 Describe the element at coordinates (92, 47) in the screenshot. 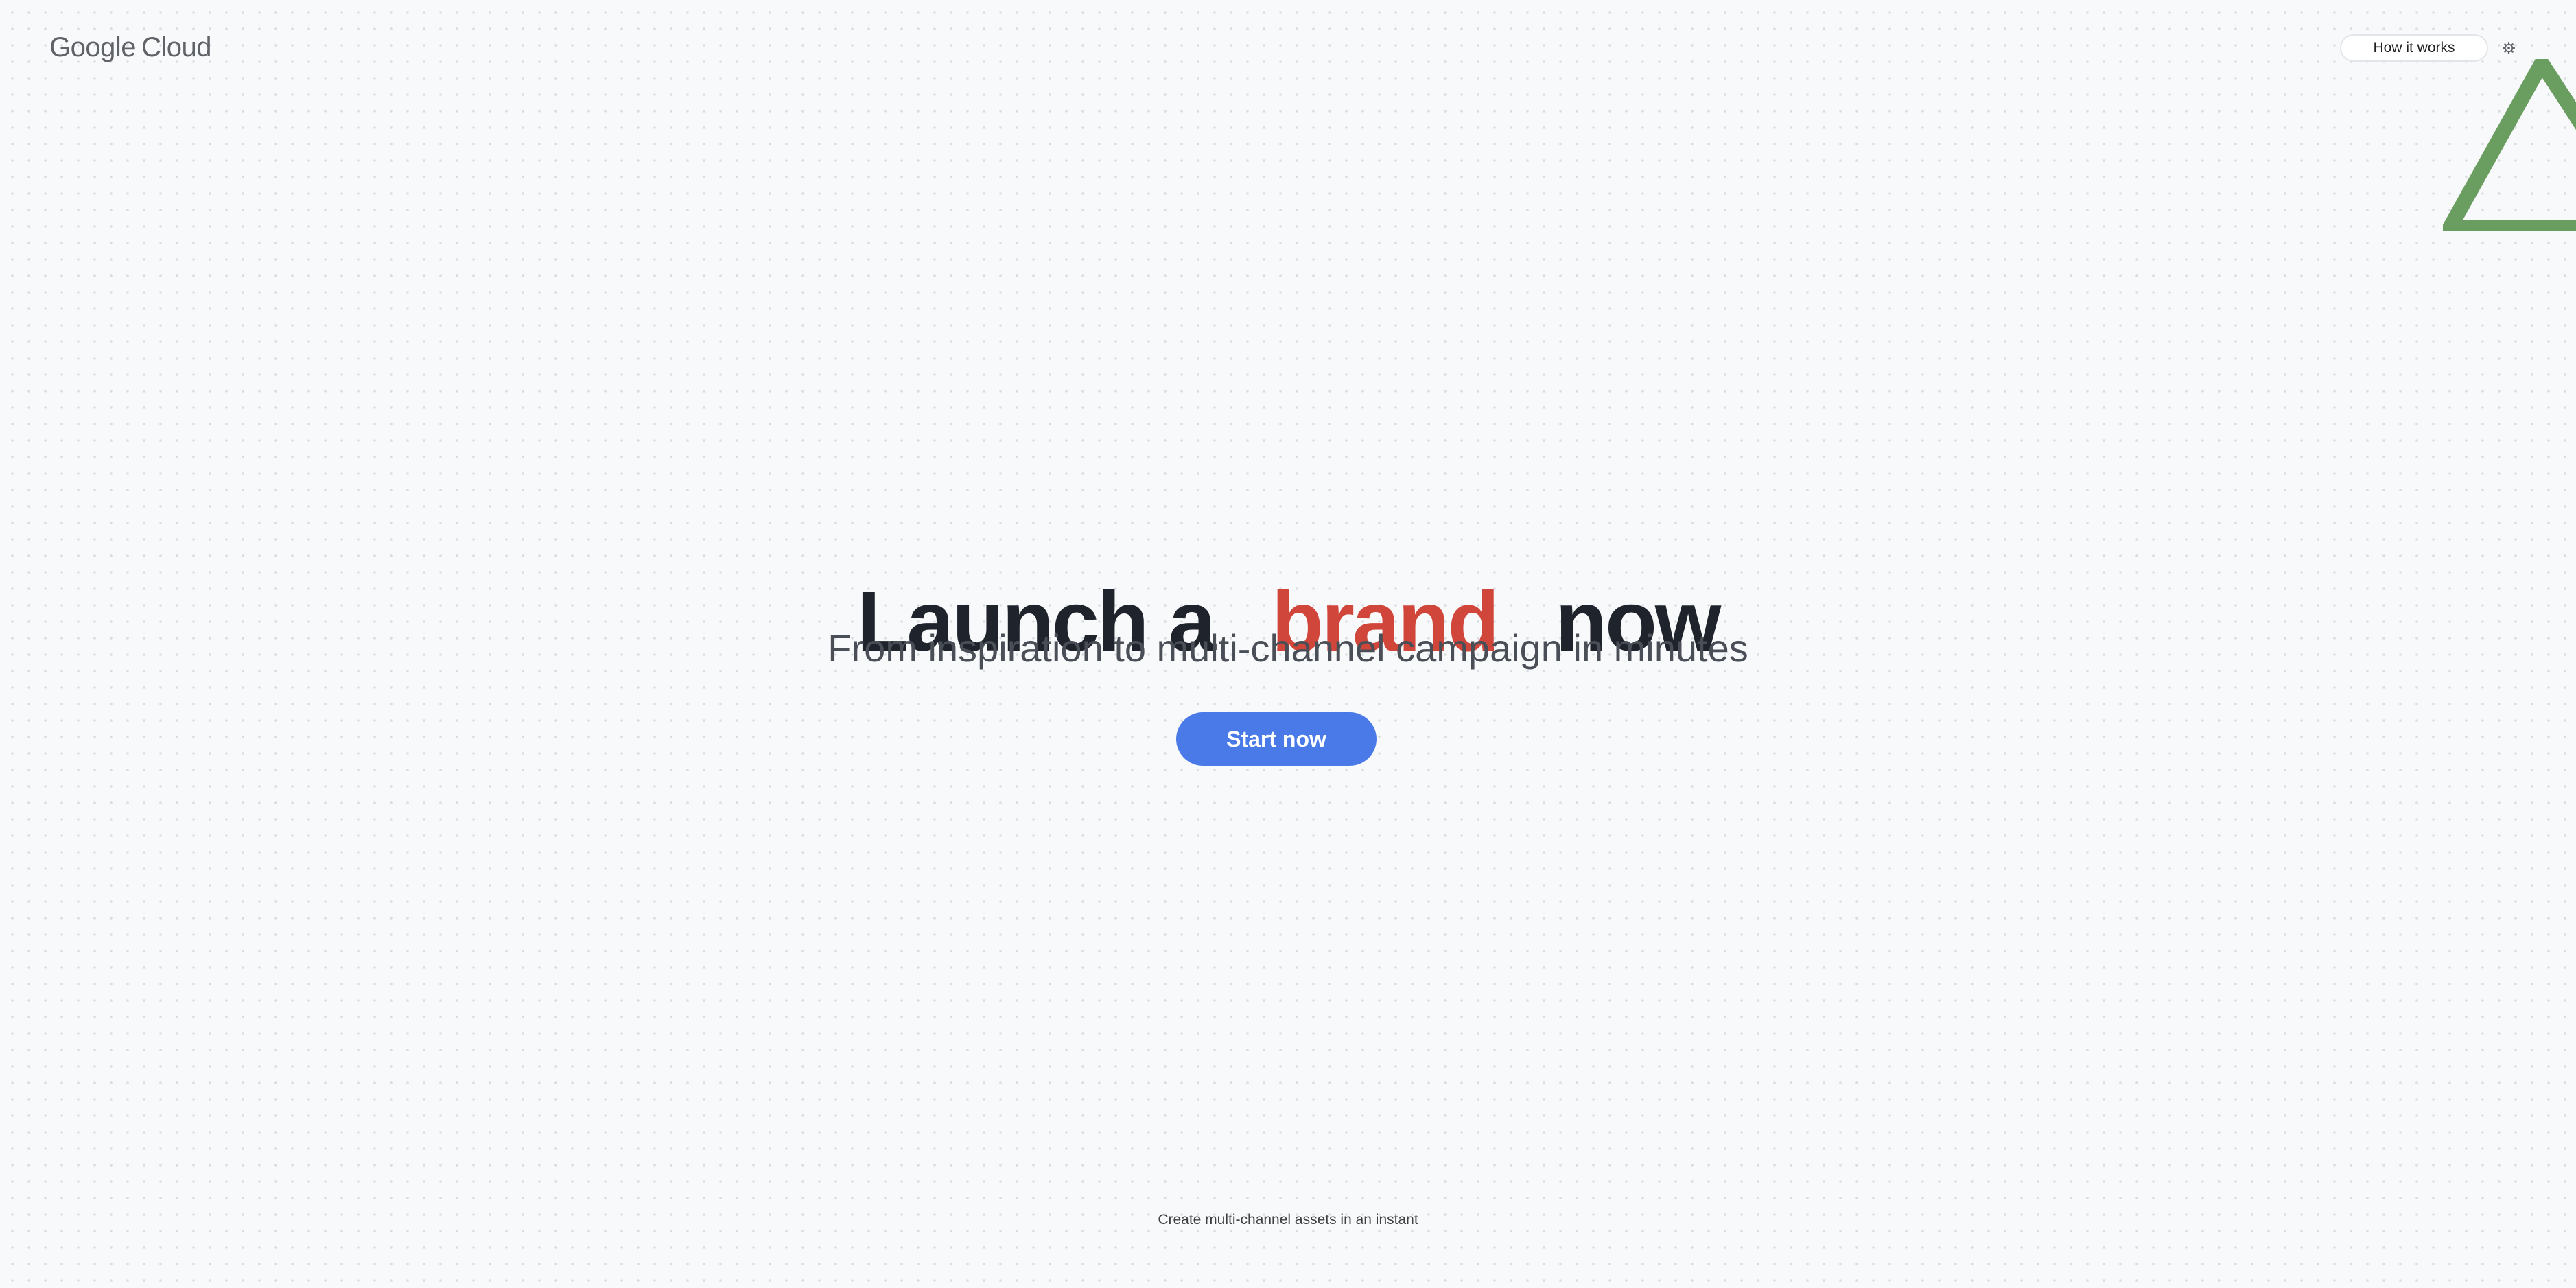

I see `logo-brand-text: Google` at that location.